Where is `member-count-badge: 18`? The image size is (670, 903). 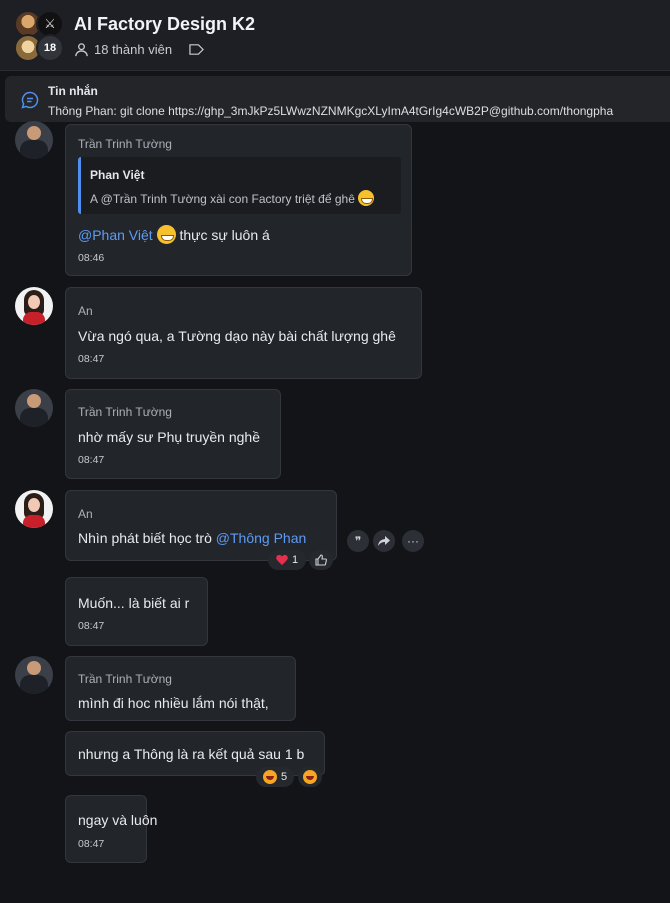 member-count-badge: 18 is located at coordinates (50, 48).